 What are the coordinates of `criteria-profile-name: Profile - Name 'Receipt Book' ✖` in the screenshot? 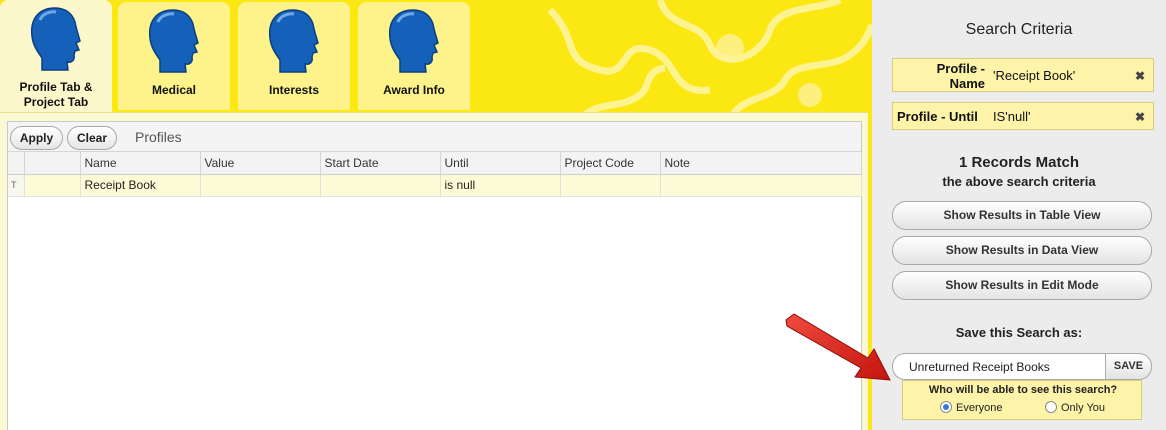 It's located at (1023, 75).